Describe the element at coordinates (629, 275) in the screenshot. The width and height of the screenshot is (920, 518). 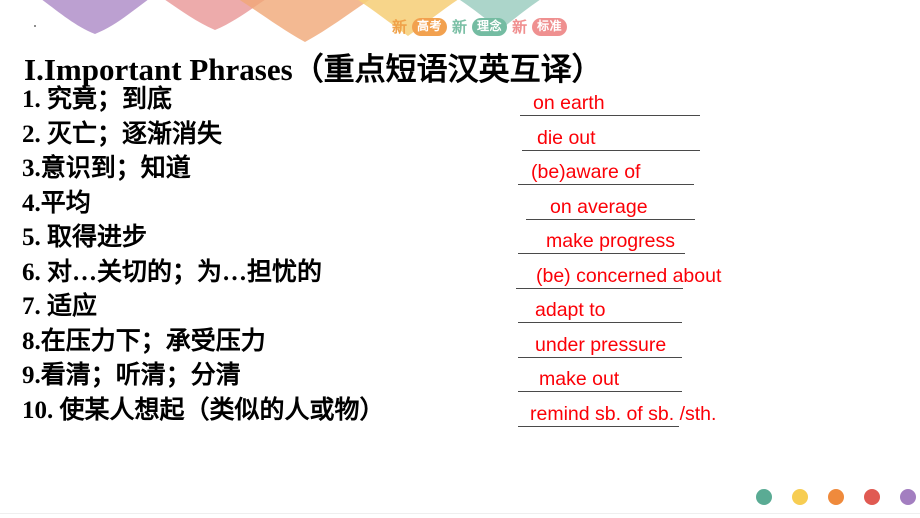
I see `phrase-answer: (be) concerned about` at that location.